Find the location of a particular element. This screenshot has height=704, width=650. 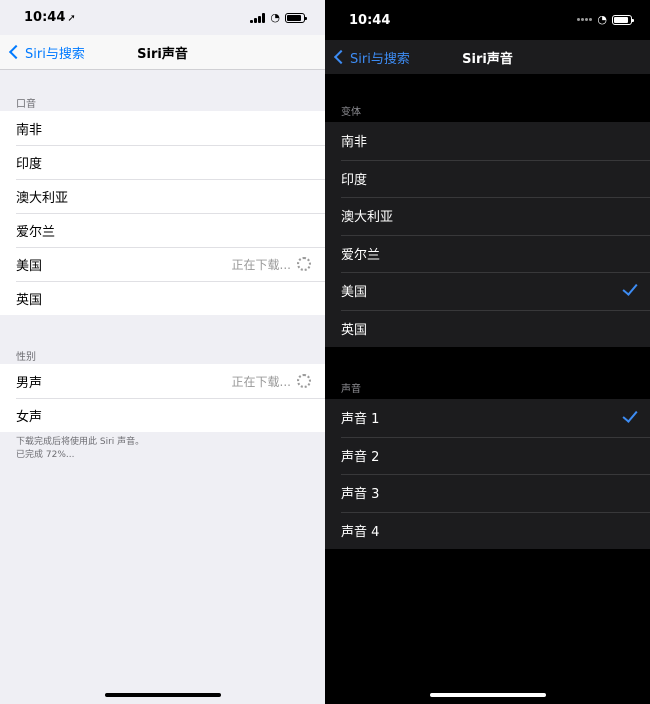

location-arrow-icon: ➚ is located at coordinates (71, 18).